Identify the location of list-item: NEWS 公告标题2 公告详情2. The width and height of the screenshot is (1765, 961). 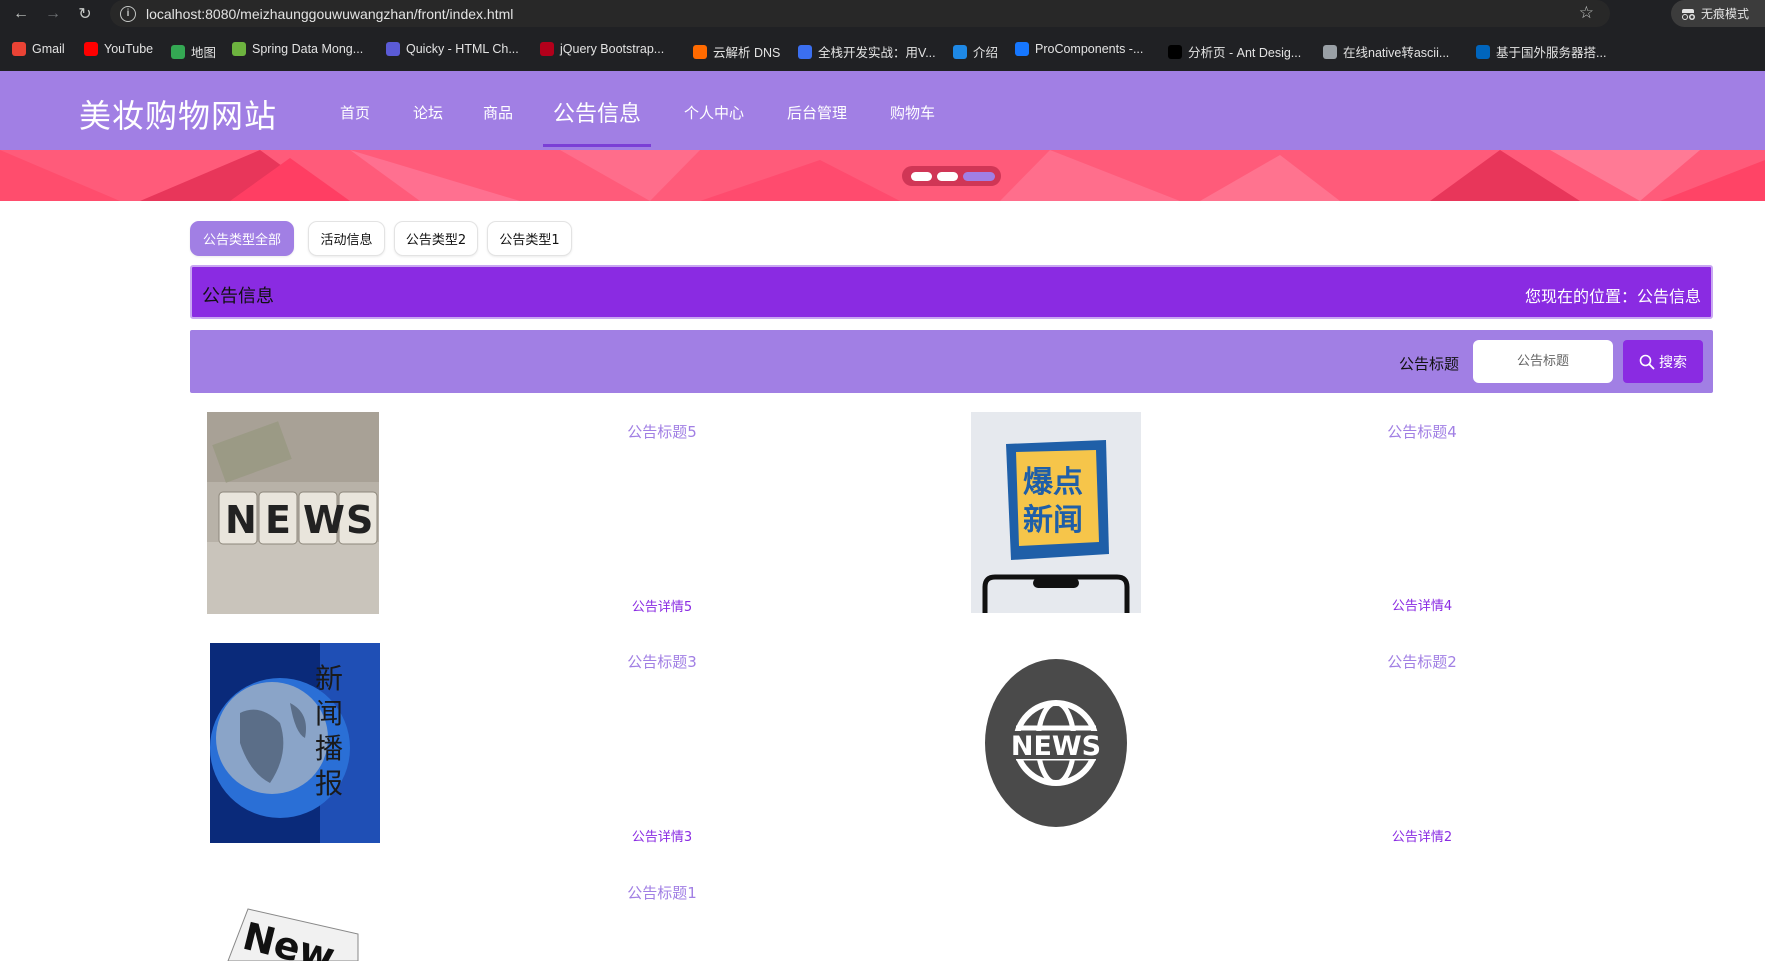
(1334, 748).